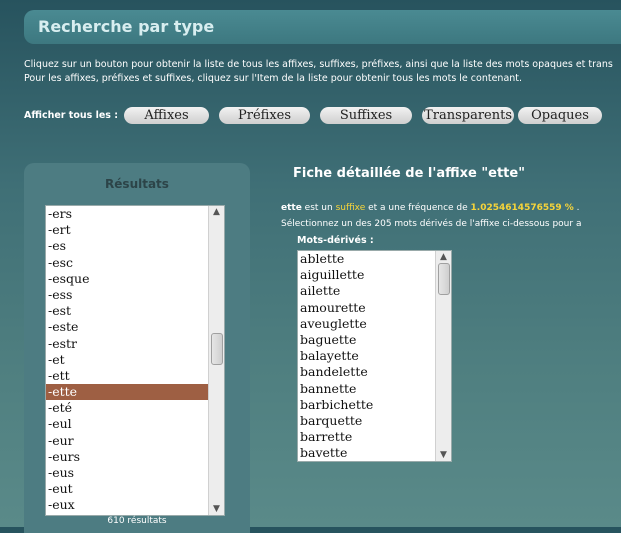 Image resolution: width=621 pixels, height=533 pixels. Describe the element at coordinates (135, 473) in the screenshot. I see `list-item: -eus` at that location.